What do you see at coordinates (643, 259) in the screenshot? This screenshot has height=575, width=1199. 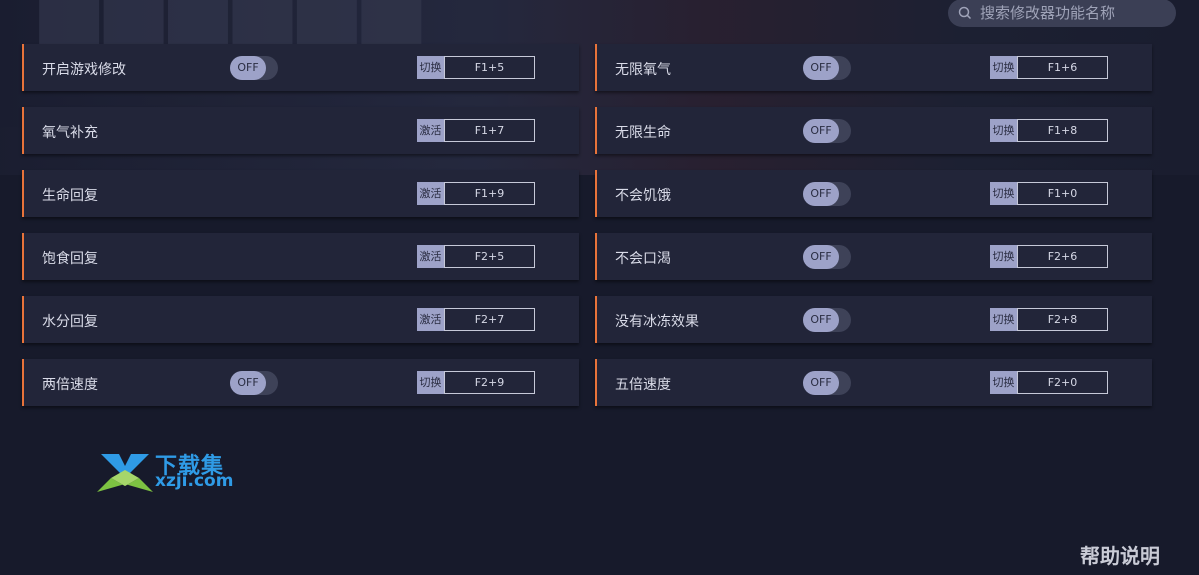 I see `cheat-label: 不会口渴` at bounding box center [643, 259].